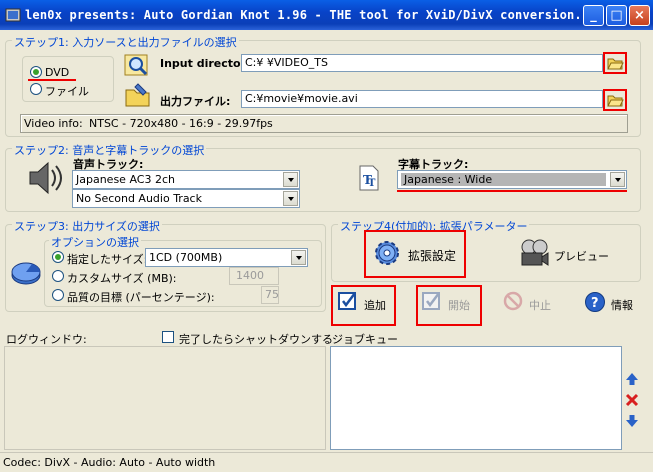 This screenshot has width=653, height=472. Describe the element at coordinates (593, 15) in the screenshot. I see `minimize-button: _` at that location.